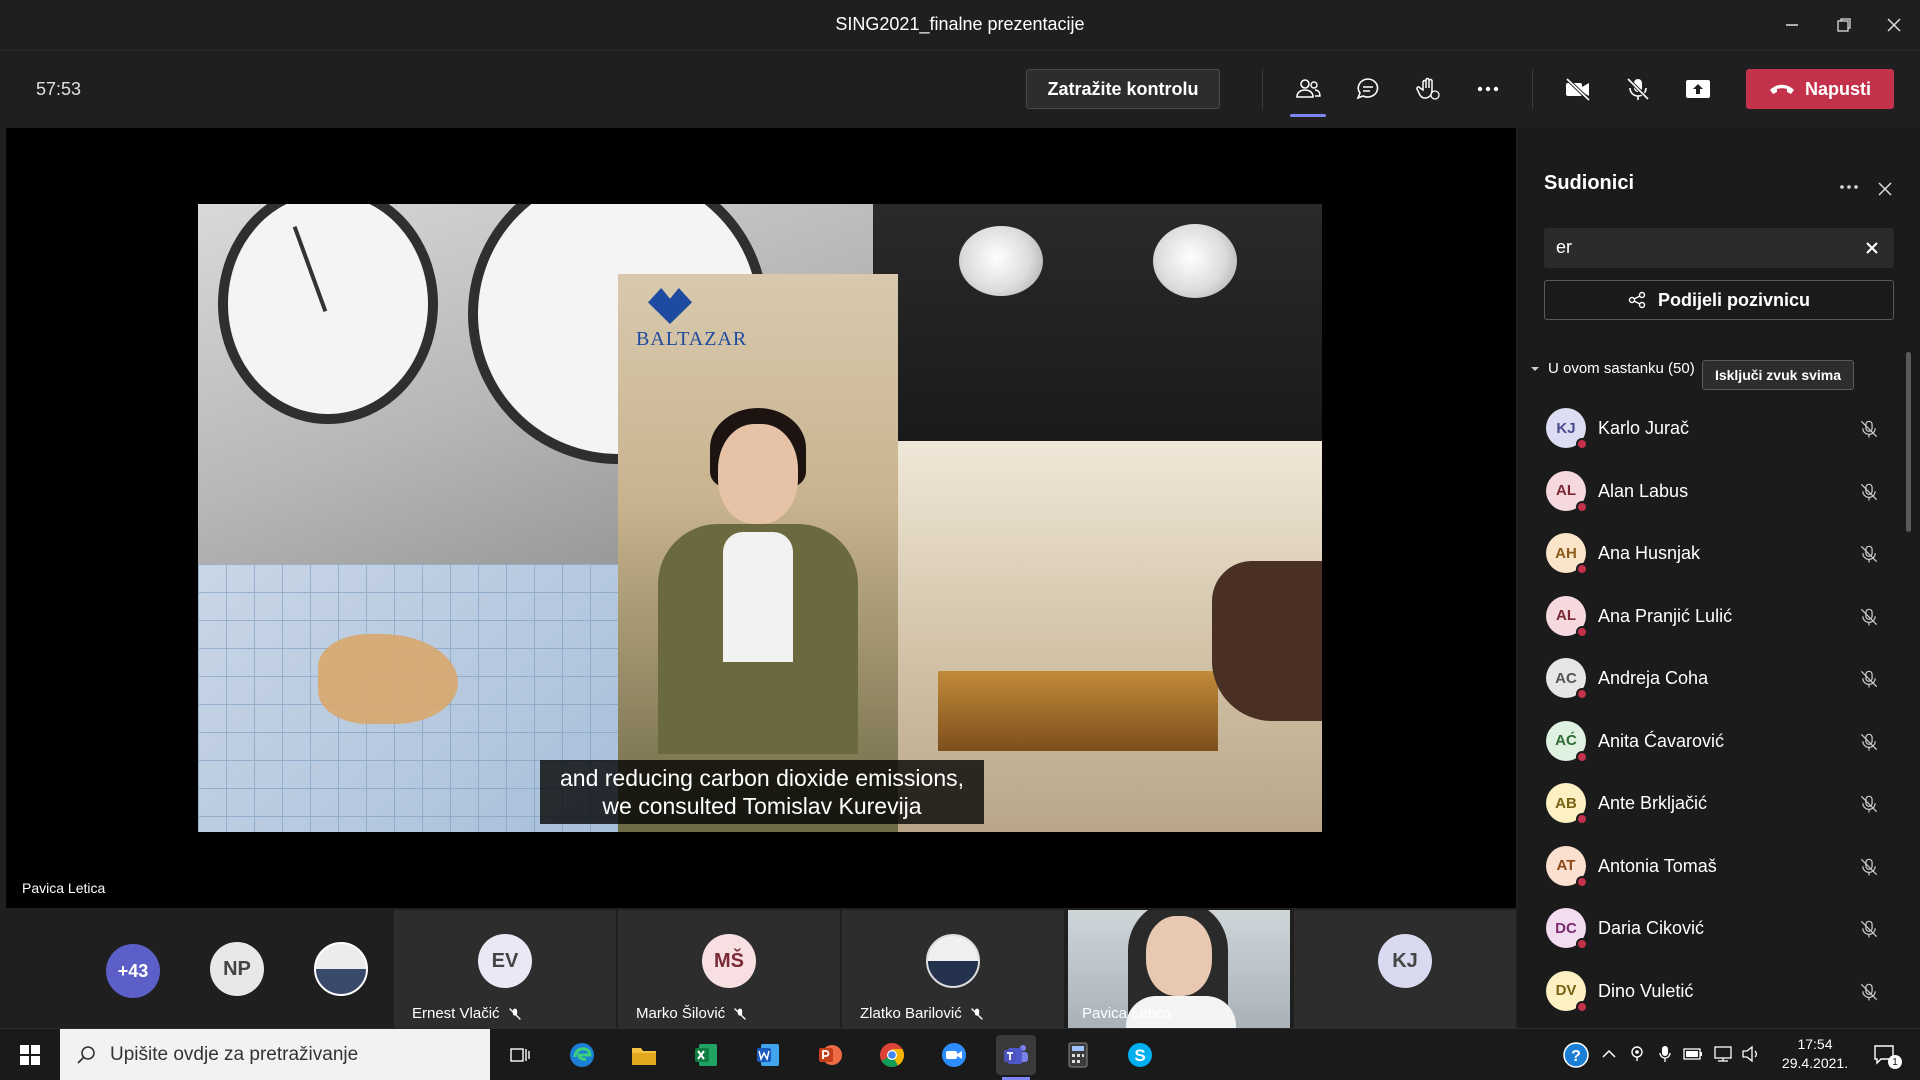 This screenshot has width=1920, height=1080. I want to click on network-tray-icon, so click(1723, 1054).